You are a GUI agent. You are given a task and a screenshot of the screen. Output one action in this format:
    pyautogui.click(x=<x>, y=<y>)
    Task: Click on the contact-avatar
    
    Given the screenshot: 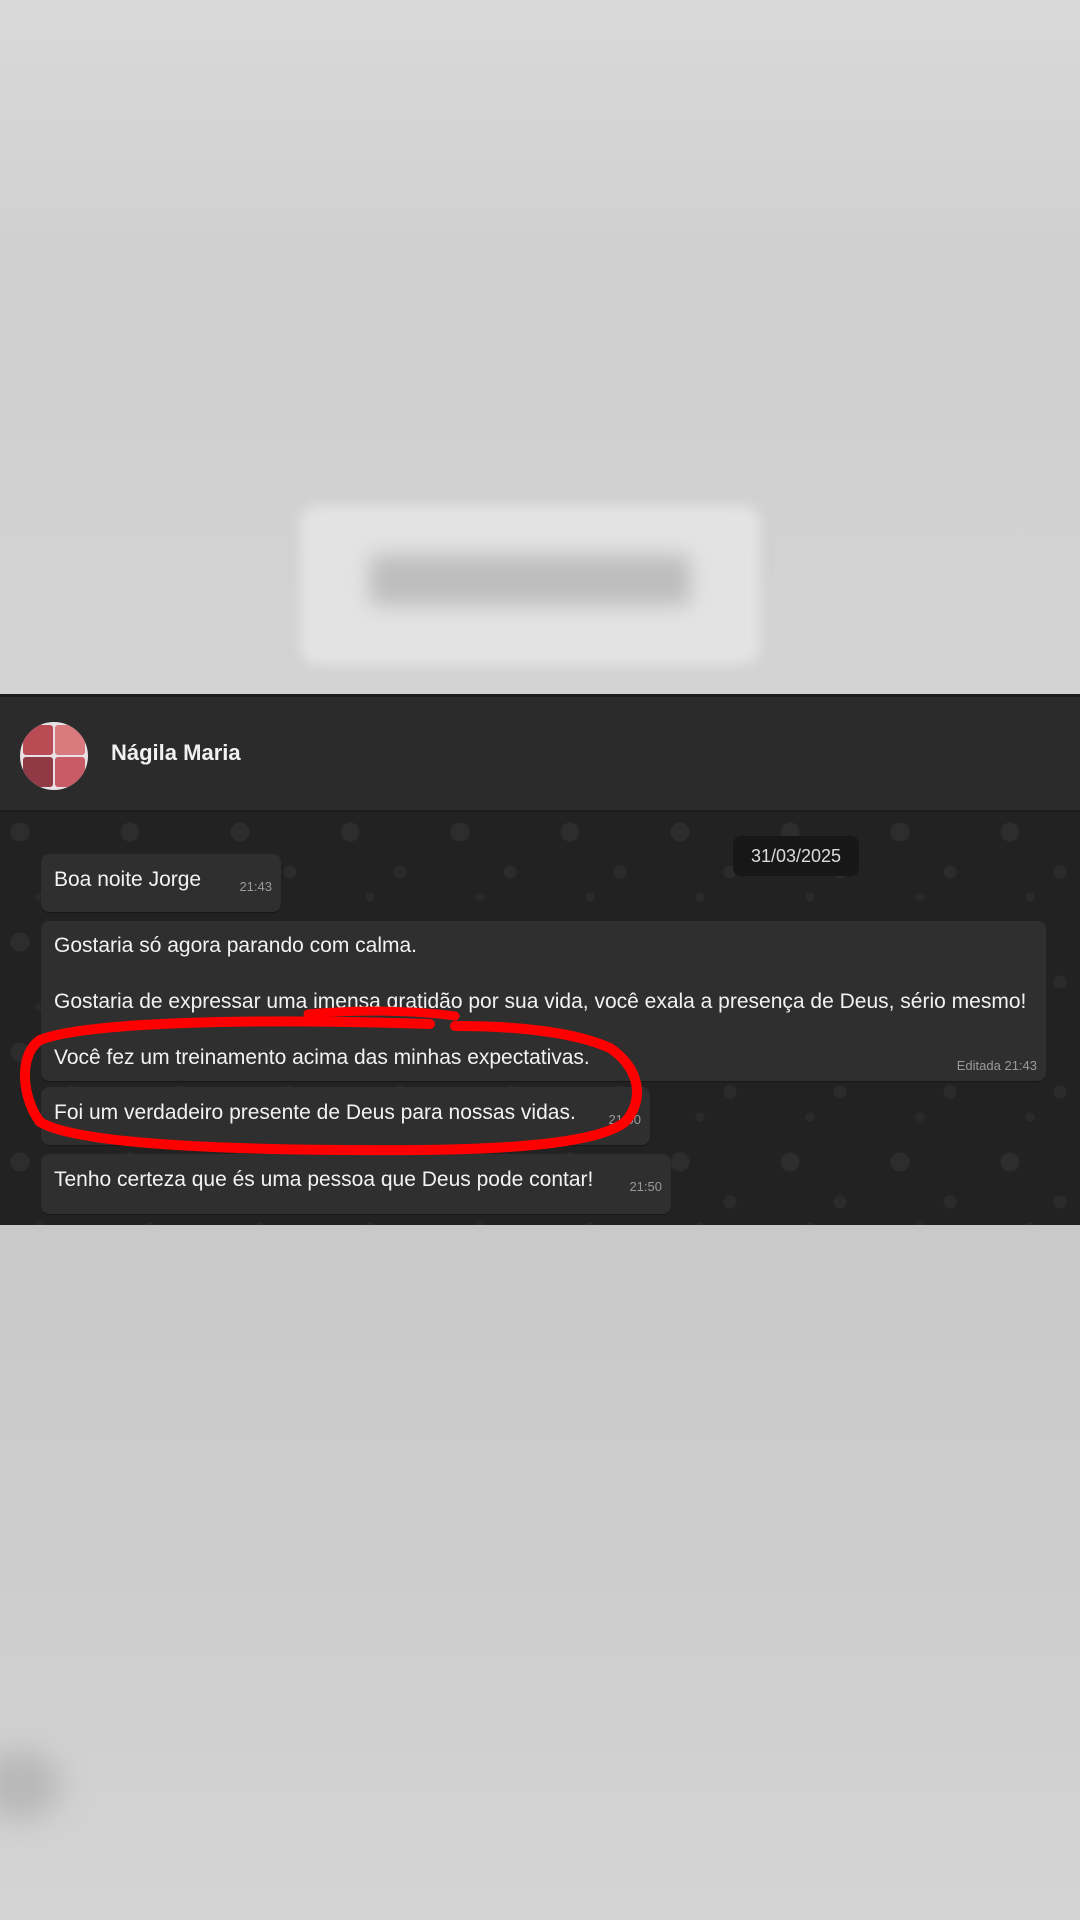 What is the action you would take?
    pyautogui.click(x=54, y=756)
    